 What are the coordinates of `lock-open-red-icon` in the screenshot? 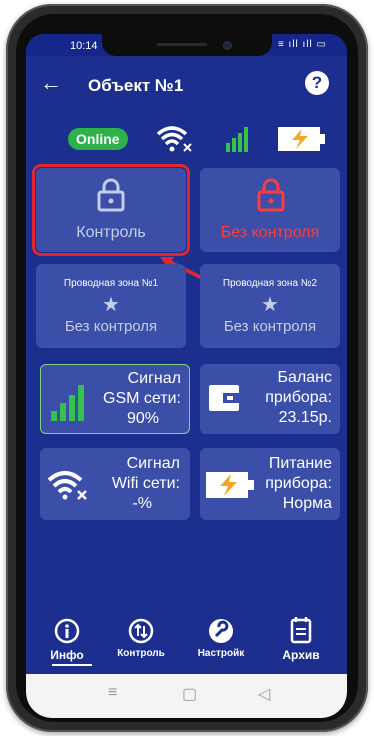 It's located at (271, 195).